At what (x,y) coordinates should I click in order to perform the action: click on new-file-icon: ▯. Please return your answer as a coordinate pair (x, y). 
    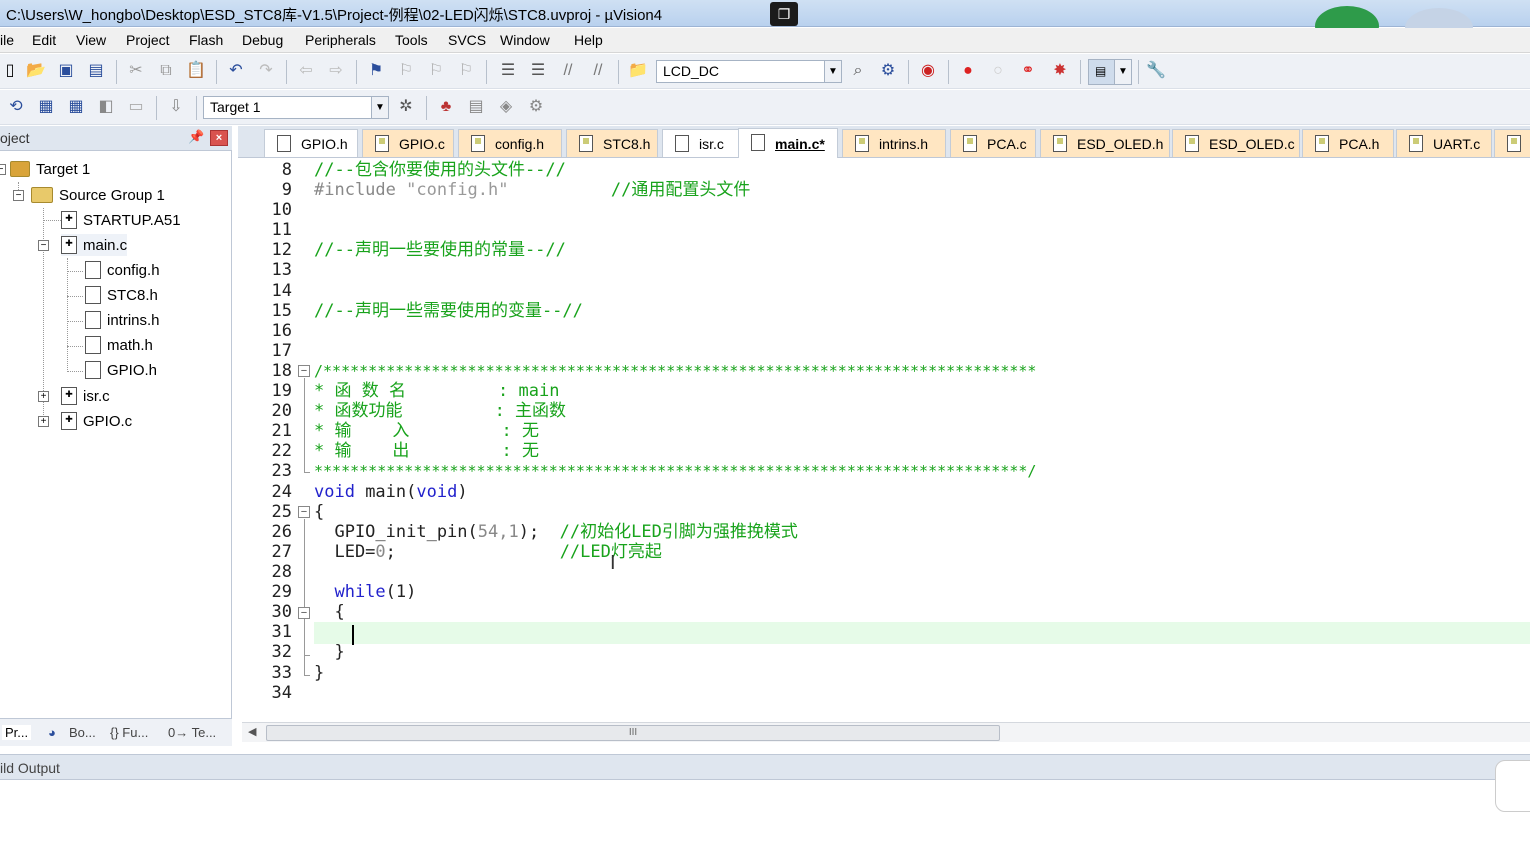
    Looking at the image, I should click on (10, 71).